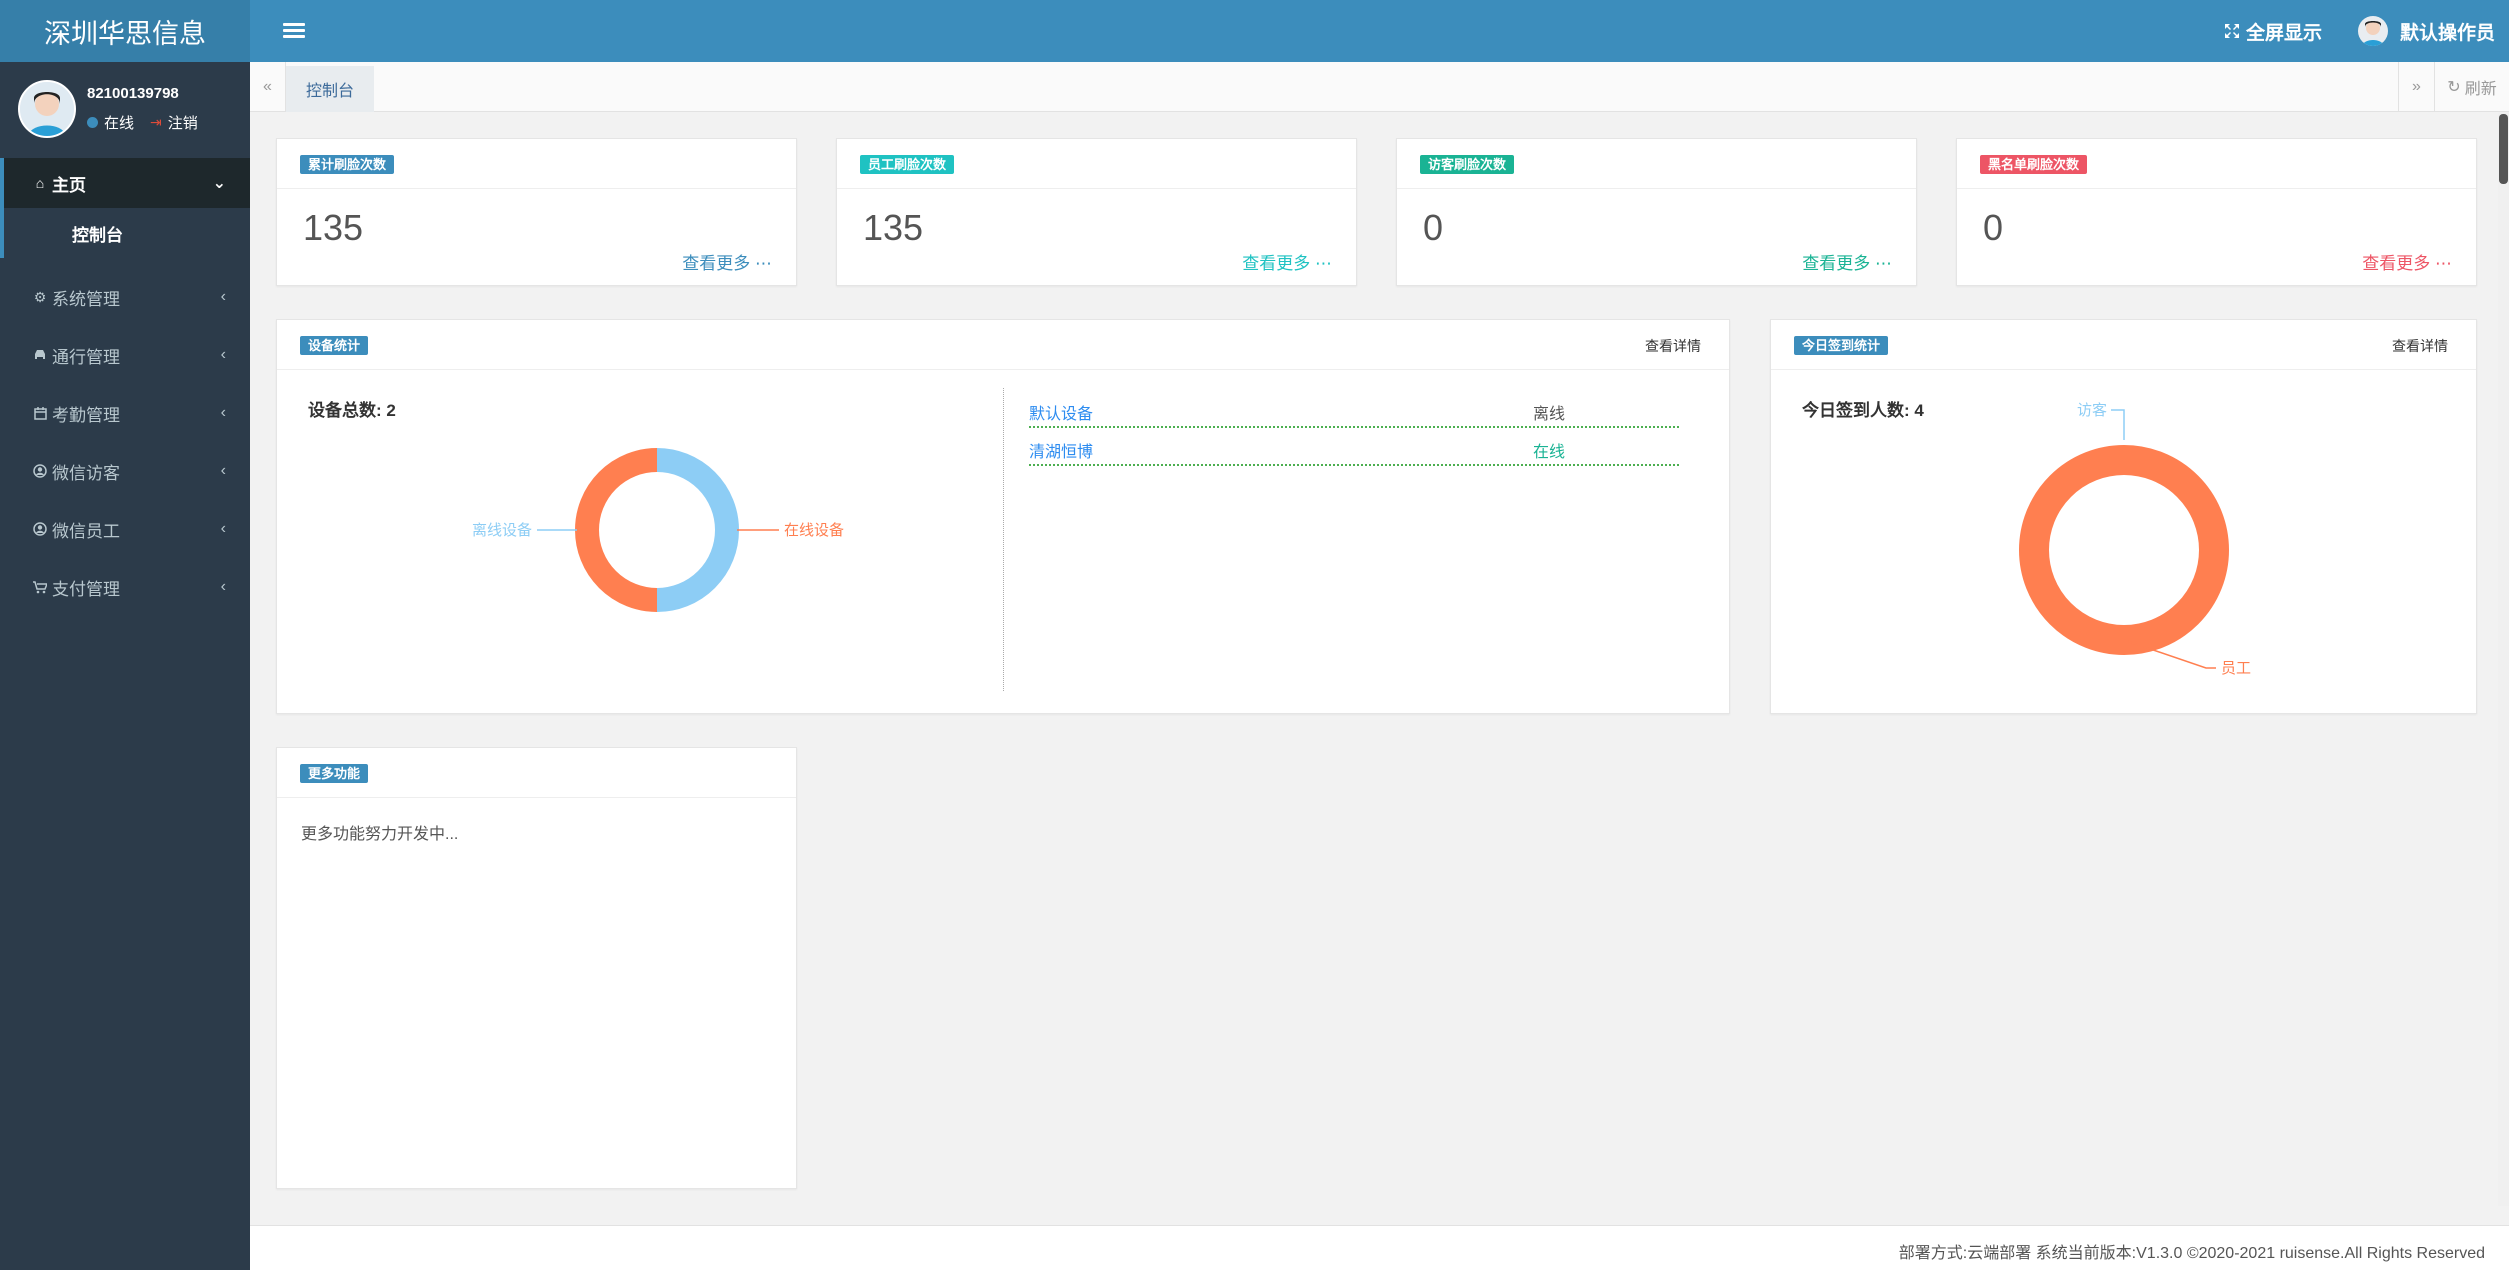 The image size is (2509, 1270). Describe the element at coordinates (40, 355) in the screenshot. I see `car-icon` at that location.